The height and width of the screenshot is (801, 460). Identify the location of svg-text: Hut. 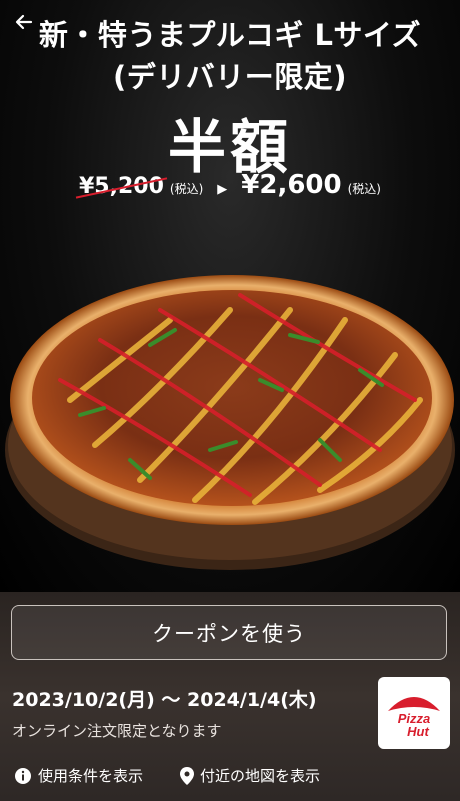
(418, 731).